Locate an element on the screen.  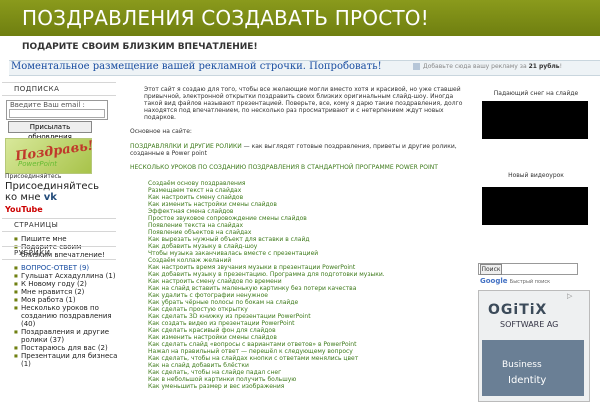
rubric-link: Моя работа (1) is located at coordinates (66, 300).